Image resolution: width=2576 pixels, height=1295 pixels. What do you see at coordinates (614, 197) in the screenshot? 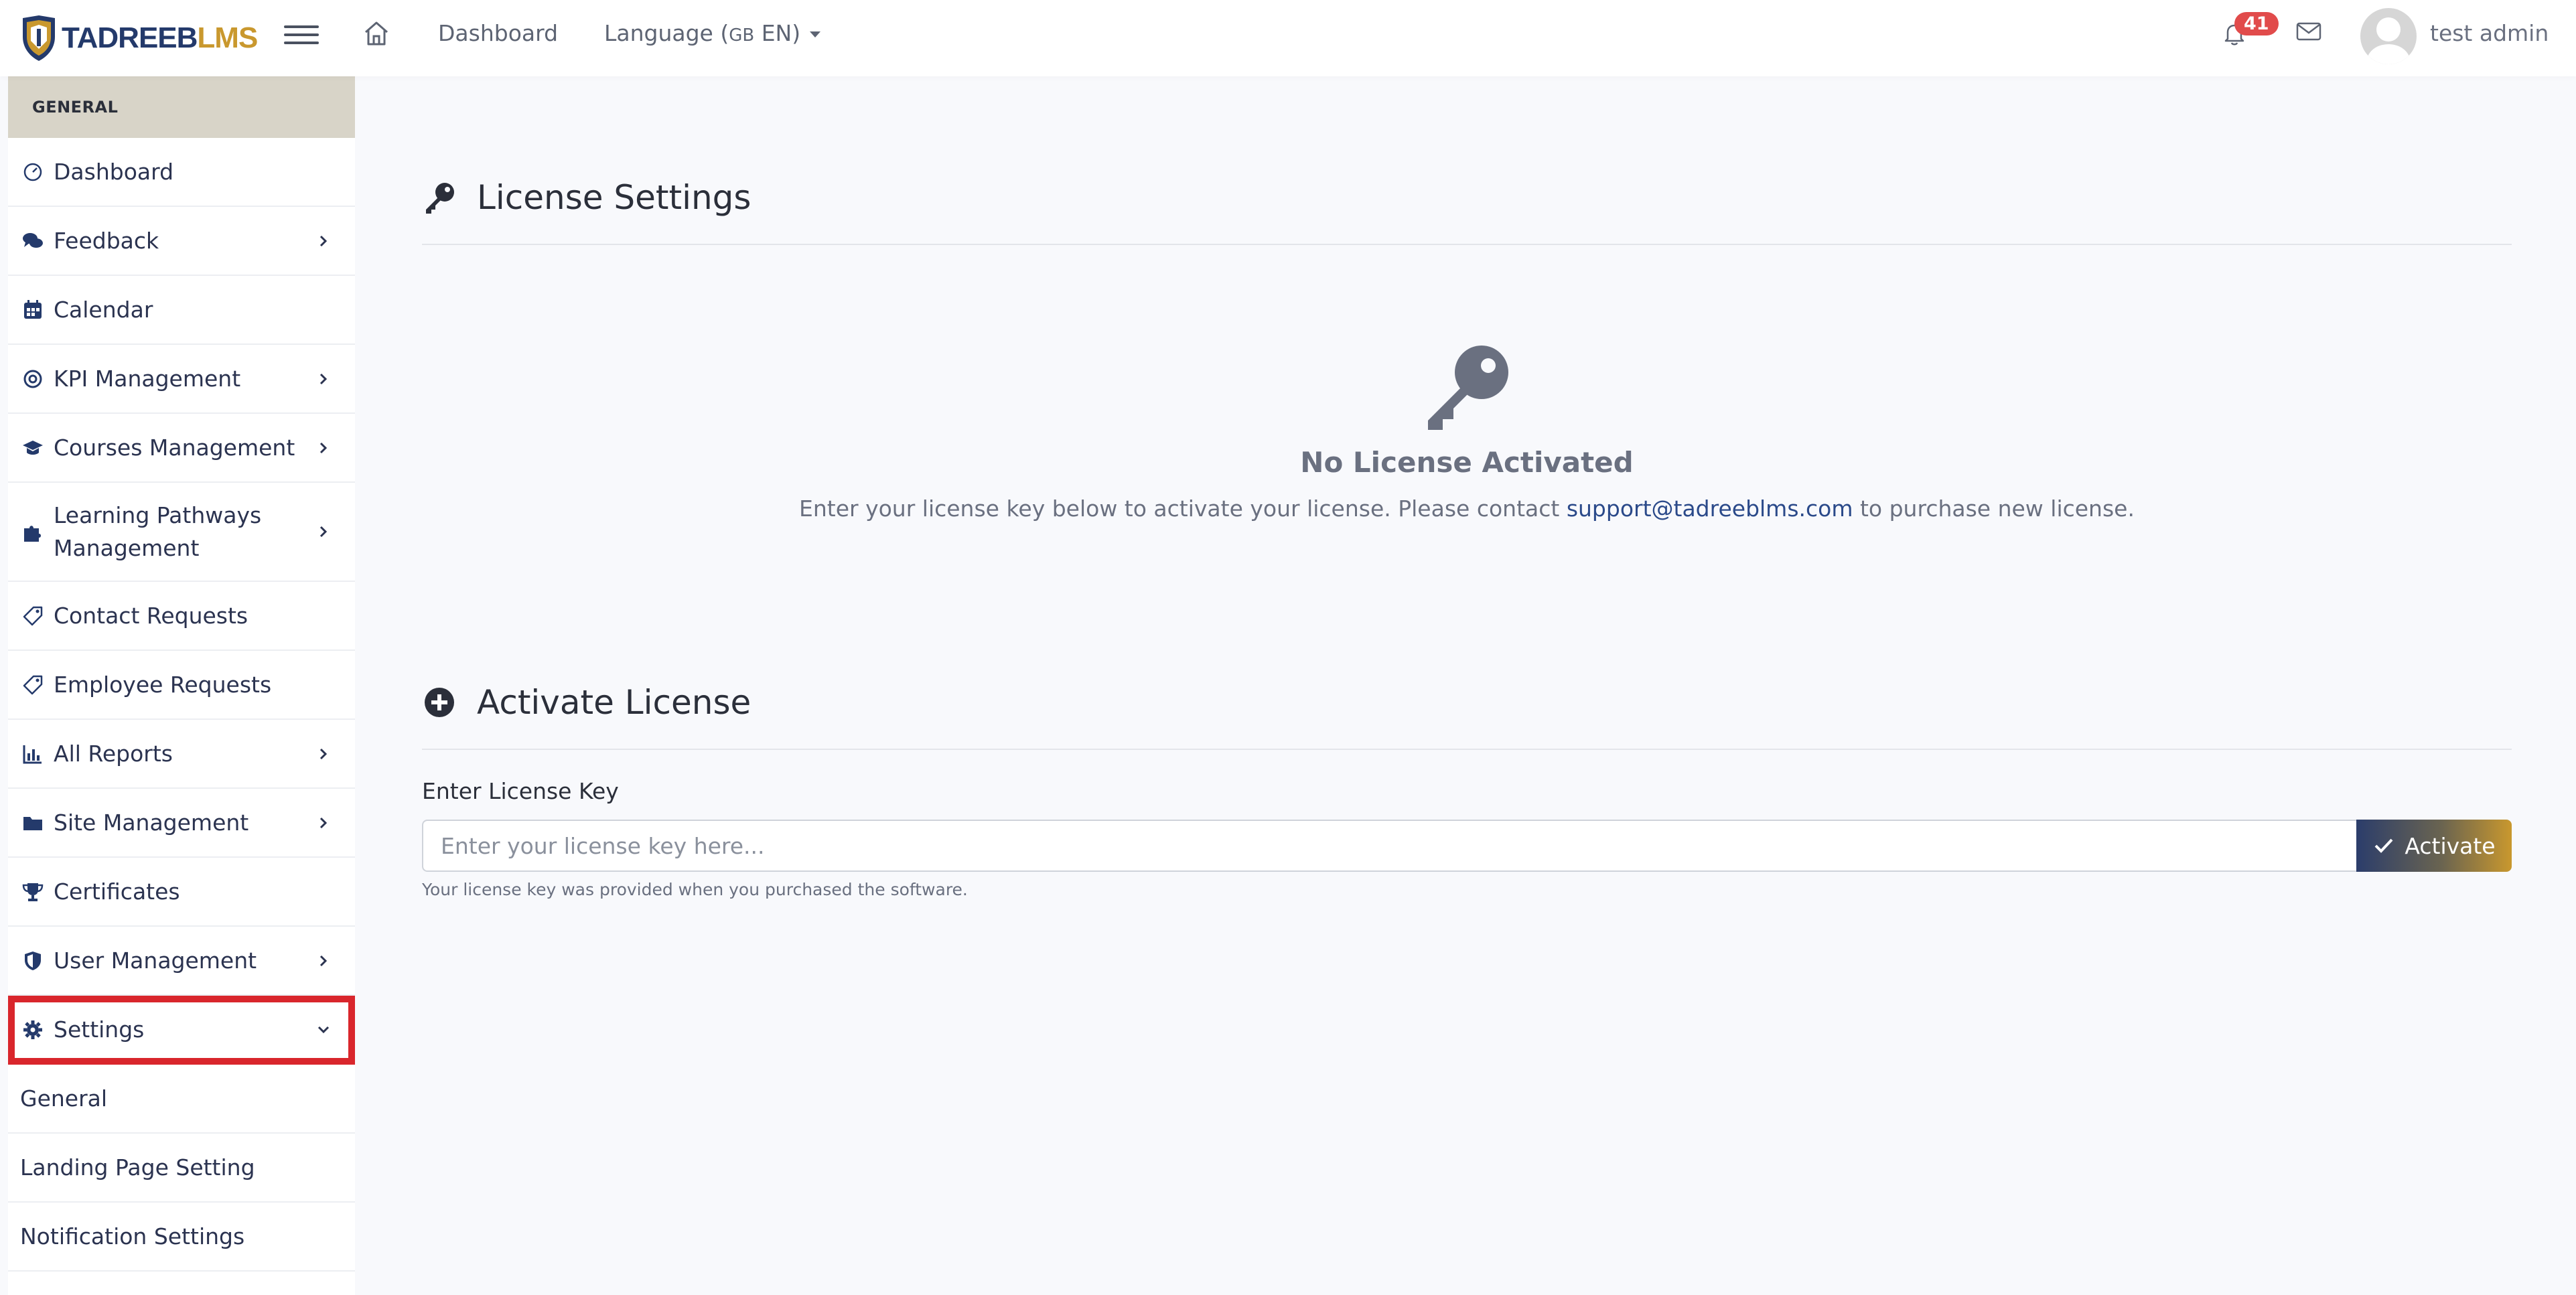
I see `page-title: License Settings` at bounding box center [614, 197].